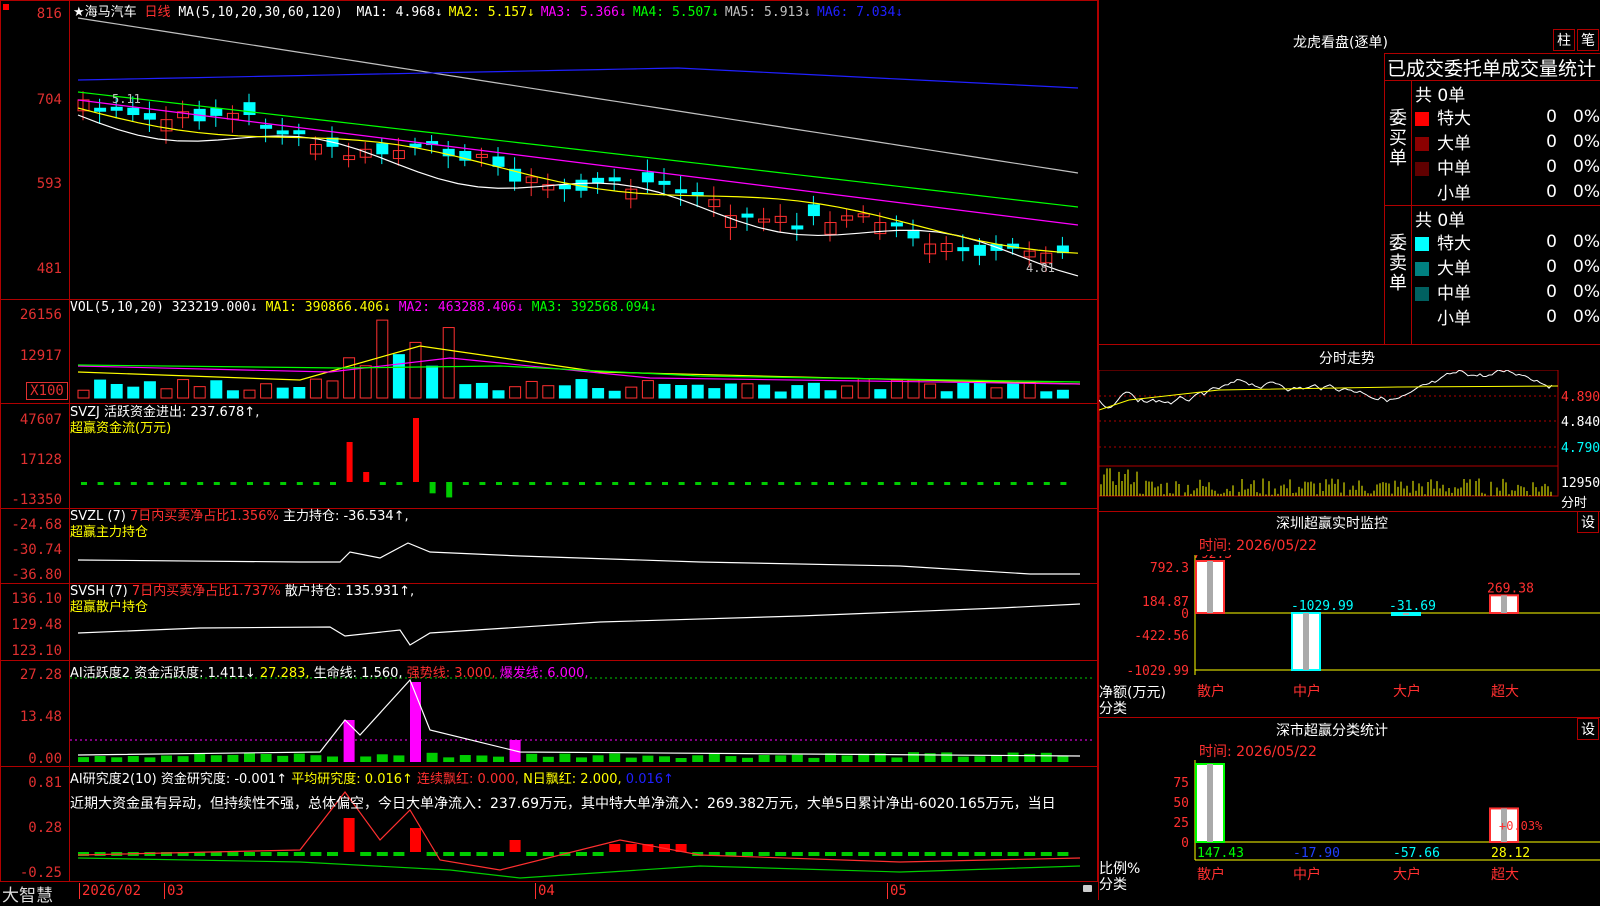 The width and height of the screenshot is (1600, 906). Describe the element at coordinates (1349, 440) in the screenshot. I see `intraday-chart` at that location.